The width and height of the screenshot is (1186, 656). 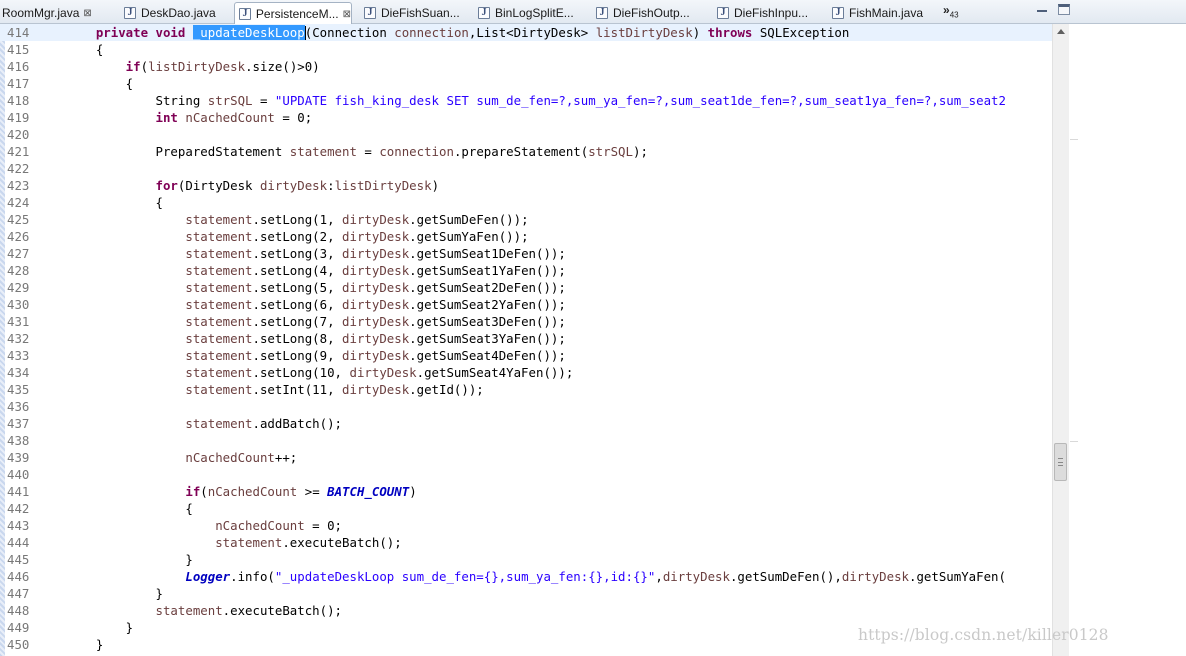 I want to click on code-line: 419 int nCachedCount = 0;, so click(x=526, y=117).